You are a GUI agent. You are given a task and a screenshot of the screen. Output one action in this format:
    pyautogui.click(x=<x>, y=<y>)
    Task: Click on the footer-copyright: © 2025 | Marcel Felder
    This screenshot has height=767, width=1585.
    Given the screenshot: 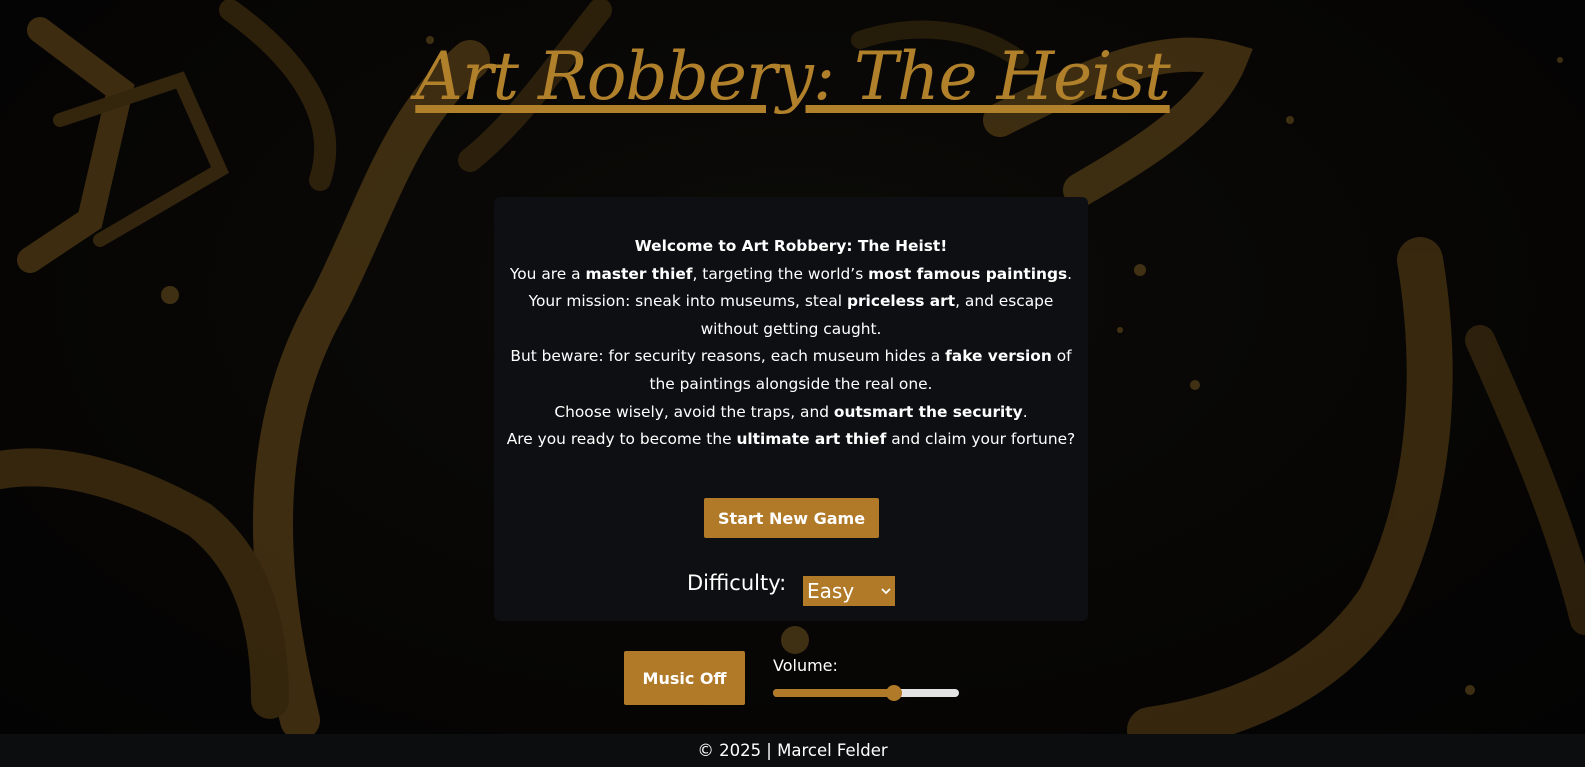 What is the action you would take?
    pyautogui.click(x=792, y=750)
    